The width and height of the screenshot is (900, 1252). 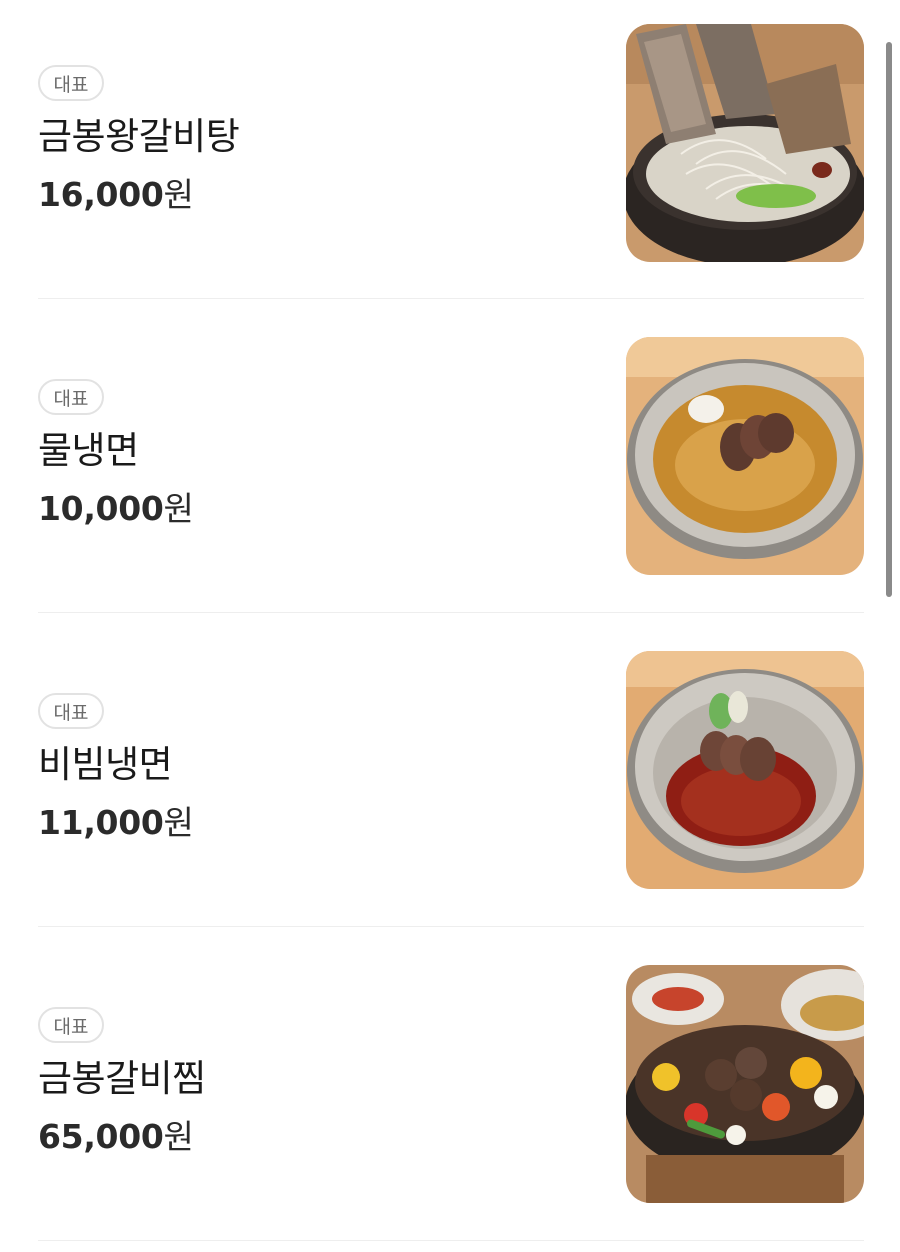 I want to click on menu-item-name: 물냉면, so click(x=88, y=450).